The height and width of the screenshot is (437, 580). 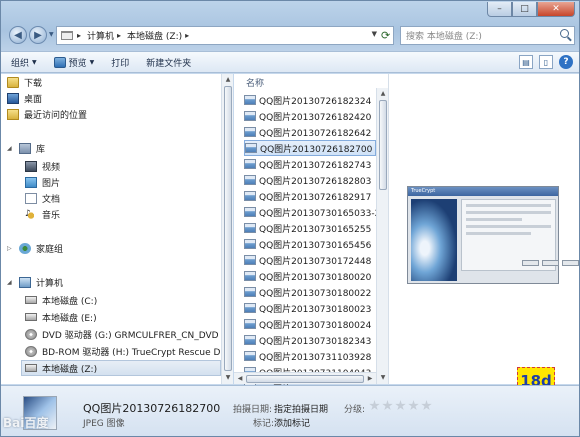 What do you see at coordinates (31, 334) in the screenshot?
I see `dvd-drive-icon` at bounding box center [31, 334].